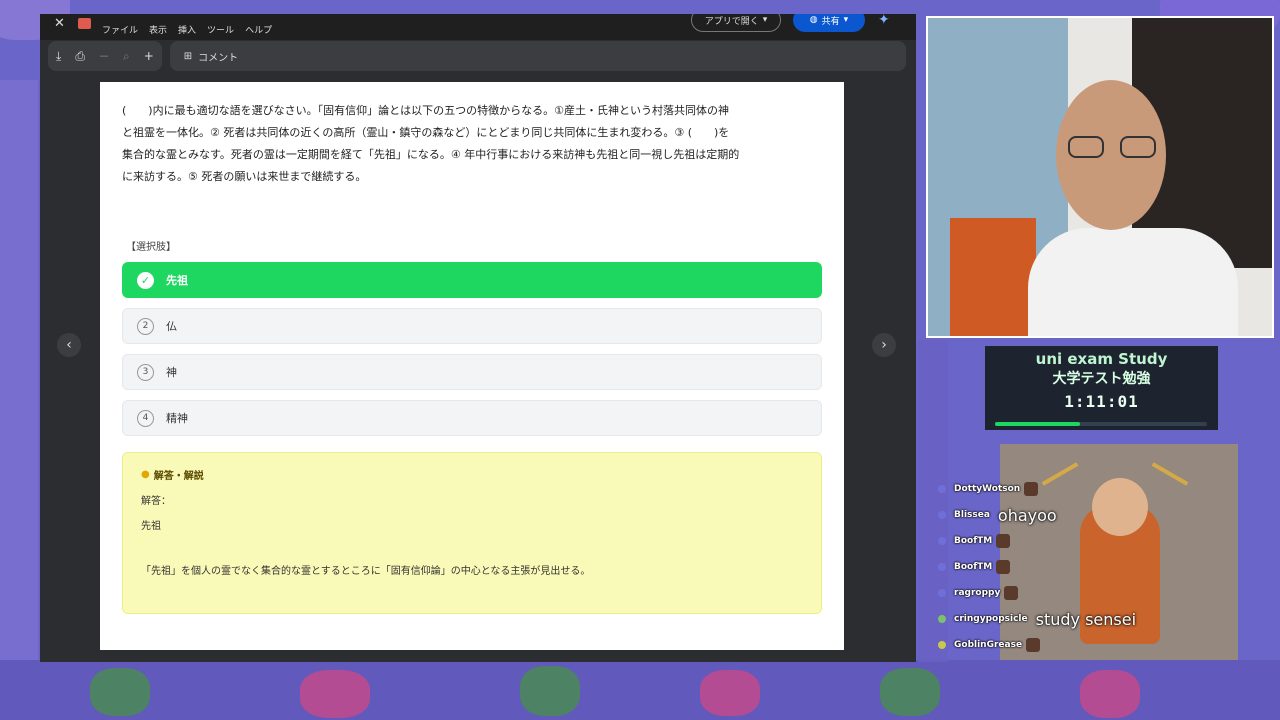 Image resolution: width=1280 pixels, height=720 pixels. What do you see at coordinates (59, 23) in the screenshot?
I see `close-icon: ✕` at bounding box center [59, 23].